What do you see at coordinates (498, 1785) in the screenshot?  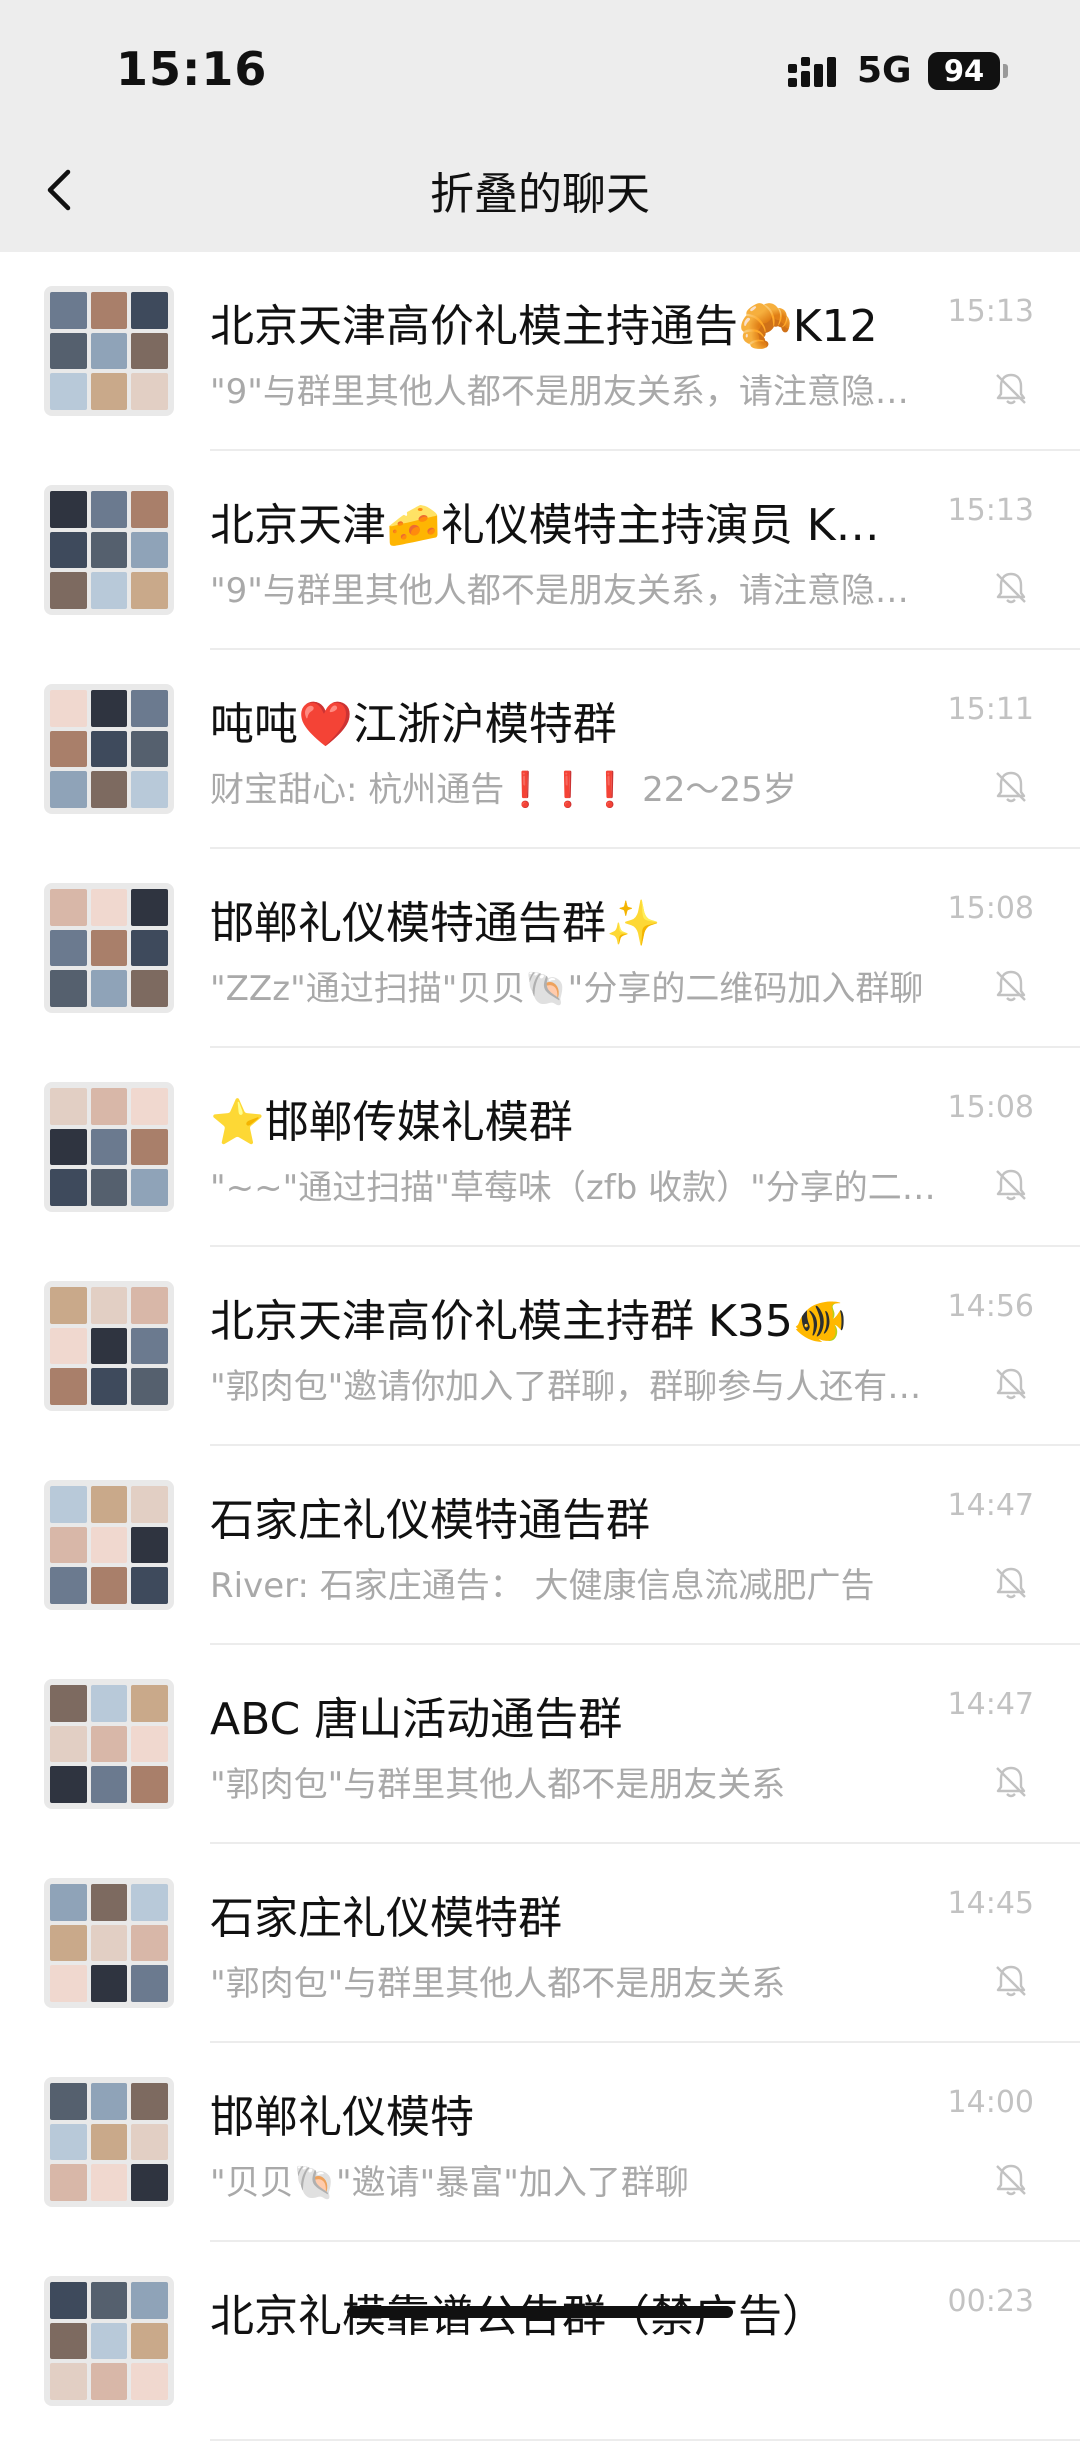 I see `chat-preview: "郭肉包"与群里其他人都不是朋友关系` at bounding box center [498, 1785].